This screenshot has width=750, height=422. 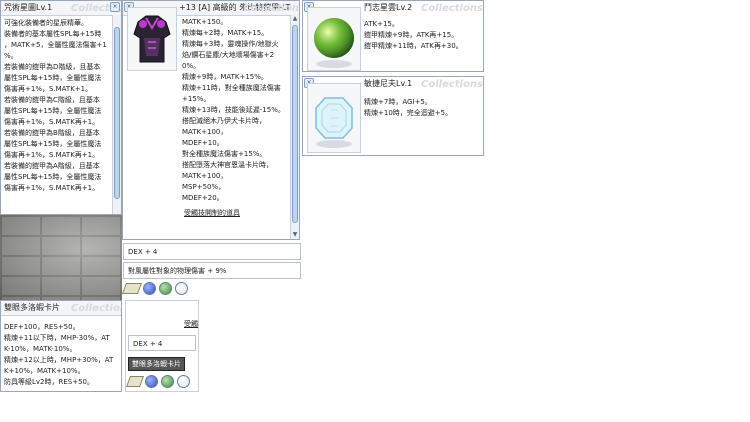 I want to click on mini-label: 受觸, so click(x=191, y=324).